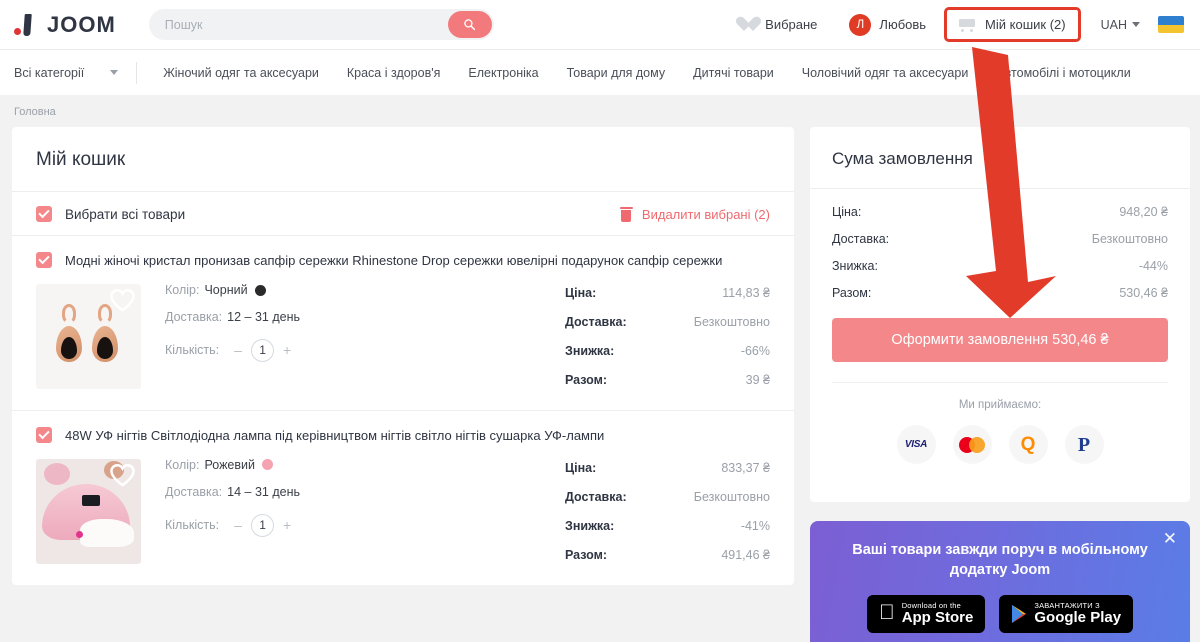 Image resolution: width=1200 pixels, height=642 pixels. Describe the element at coordinates (590, 525) in the screenshot. I see `price-key: Знижка:` at that location.